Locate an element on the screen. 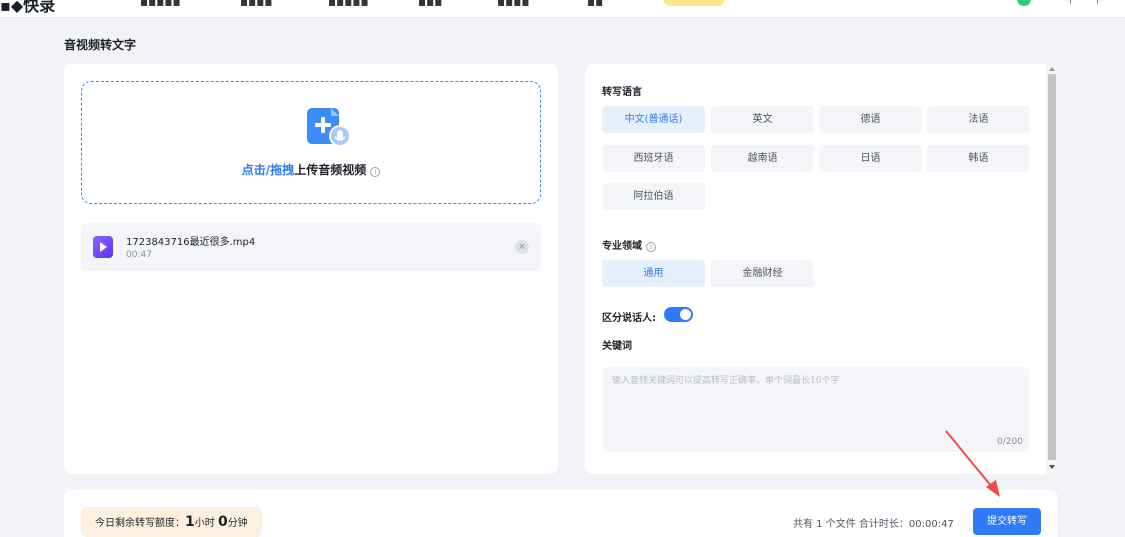 Image resolution: width=1125 pixels, height=537 pixels. submit-transcription-button: 提交转写 is located at coordinates (1007, 521).